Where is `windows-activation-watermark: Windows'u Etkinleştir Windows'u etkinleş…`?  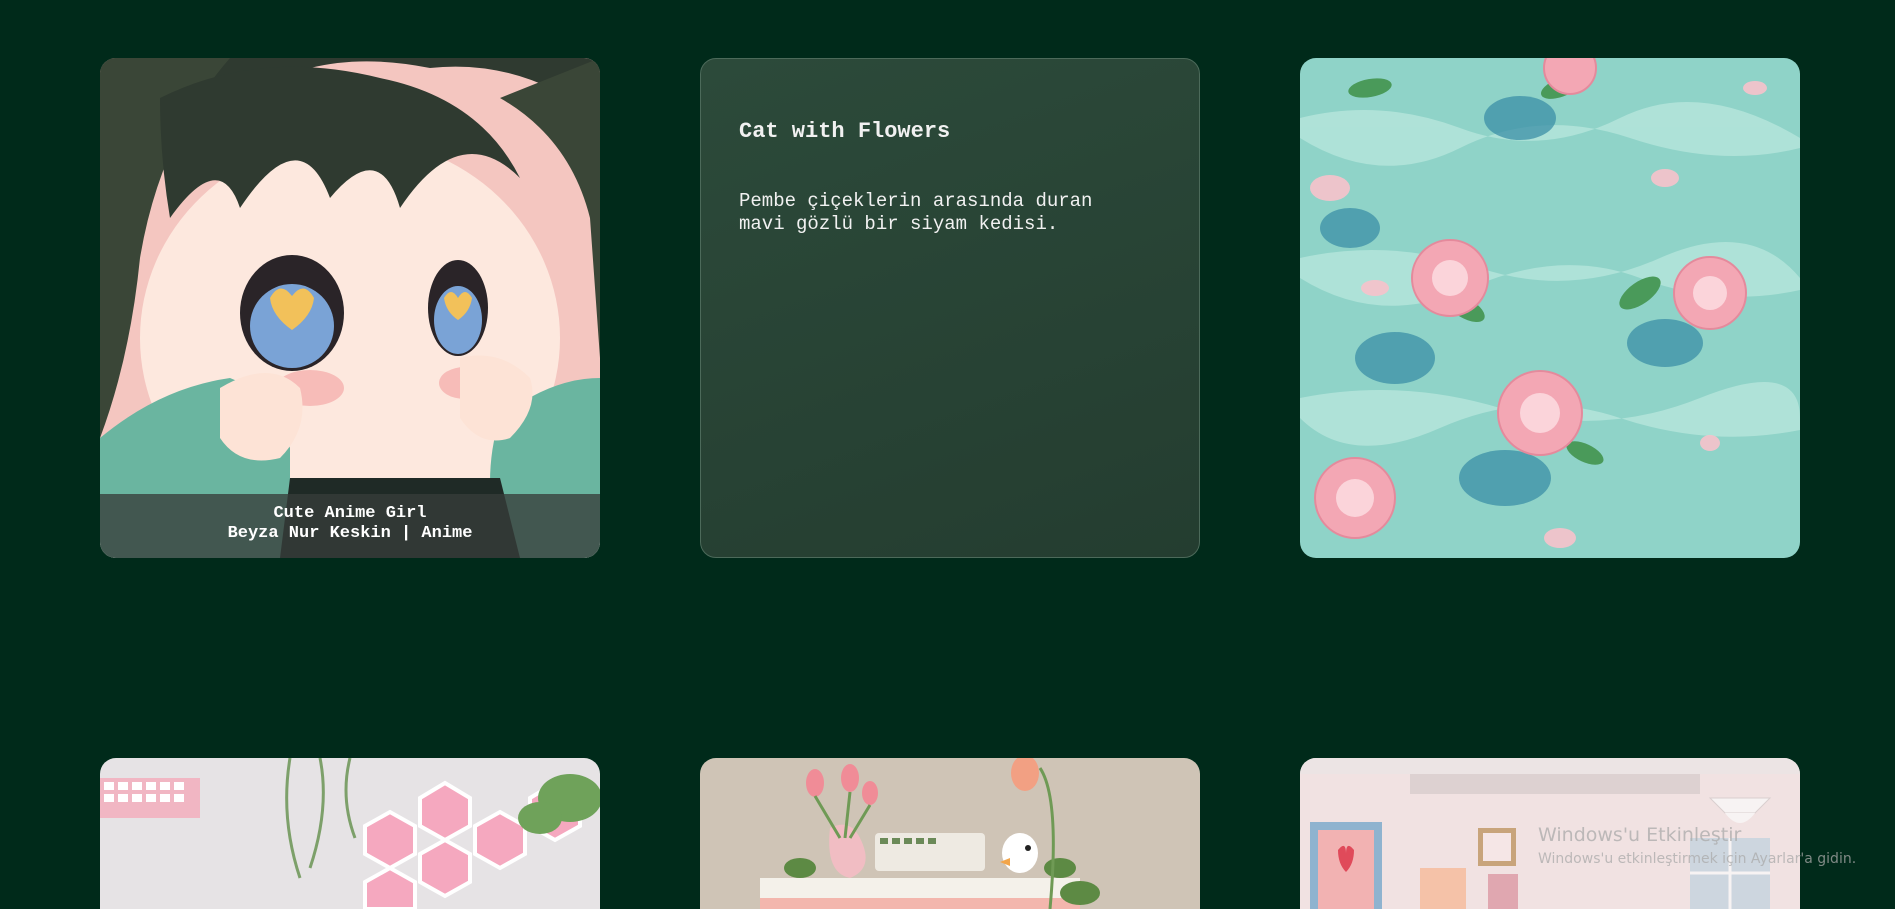
windows-activation-watermark: Windows'u Etkinleştir Windows'u etkinleş… is located at coordinates (1697, 846).